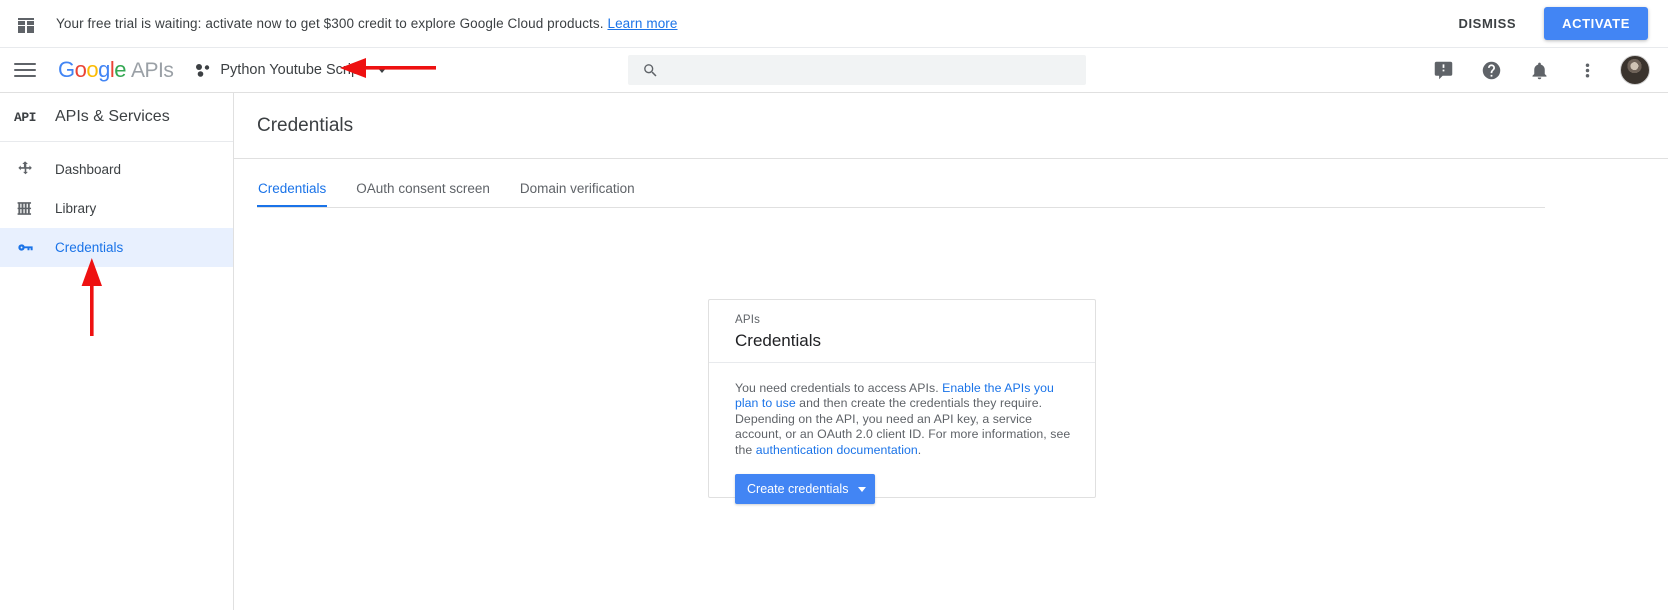  What do you see at coordinates (25, 117) in the screenshot?
I see `api-product-mark-icon: API` at bounding box center [25, 117].